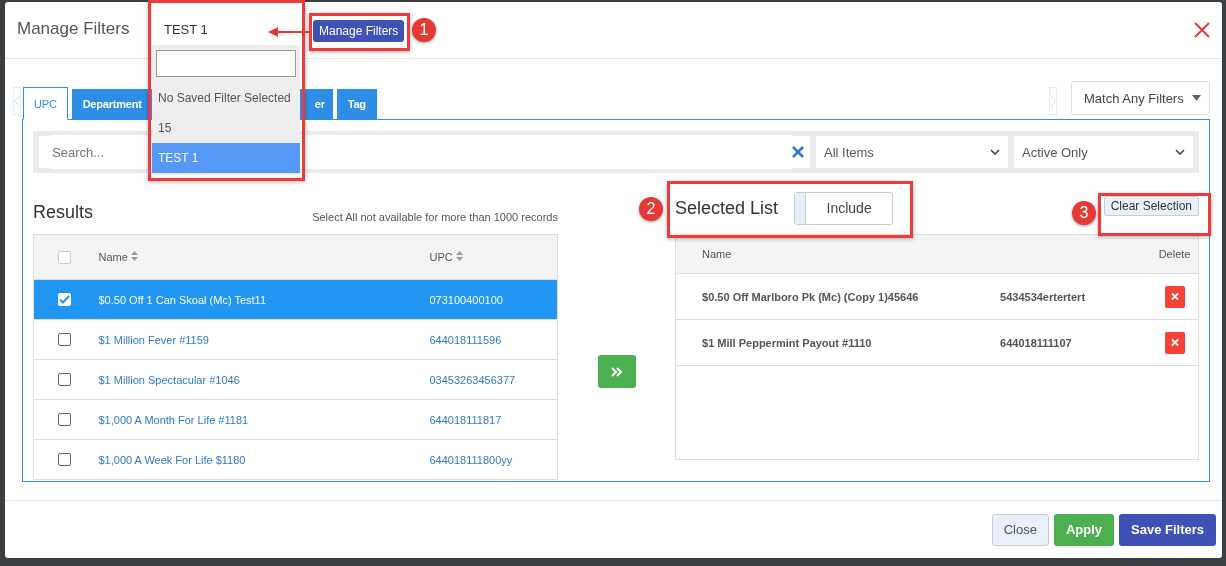  I want to click on item-upc: 073100400100, so click(466, 299).